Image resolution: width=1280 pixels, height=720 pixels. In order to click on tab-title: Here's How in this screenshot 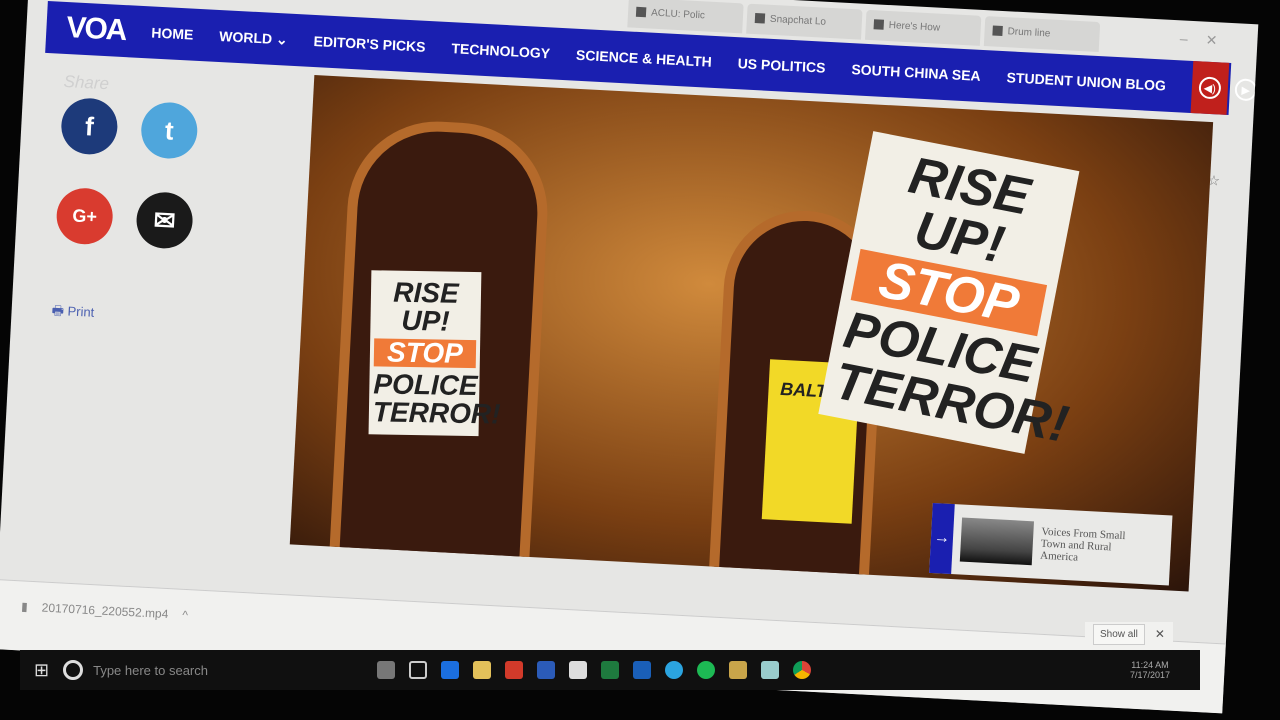, I will do `click(914, 27)`.